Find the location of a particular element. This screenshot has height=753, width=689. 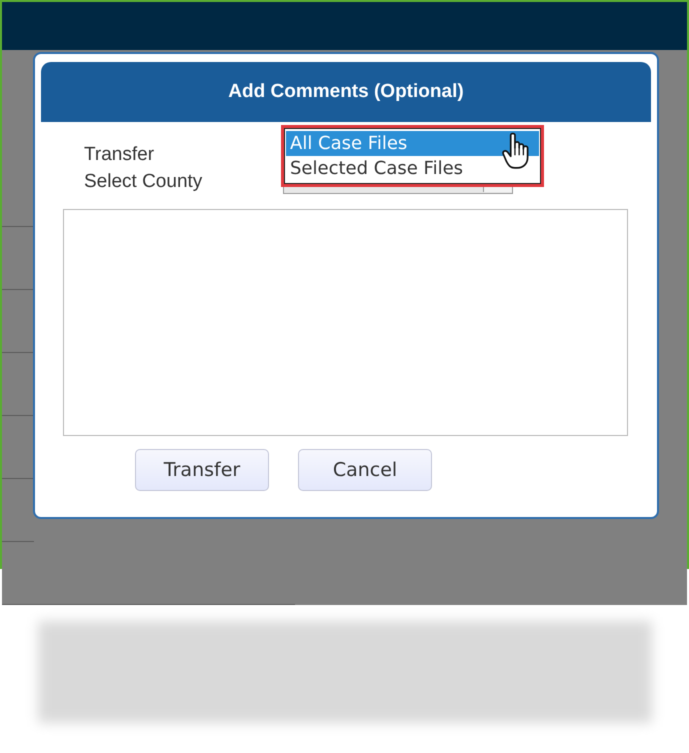

dropdown-option: All Case Files is located at coordinates (412, 143).